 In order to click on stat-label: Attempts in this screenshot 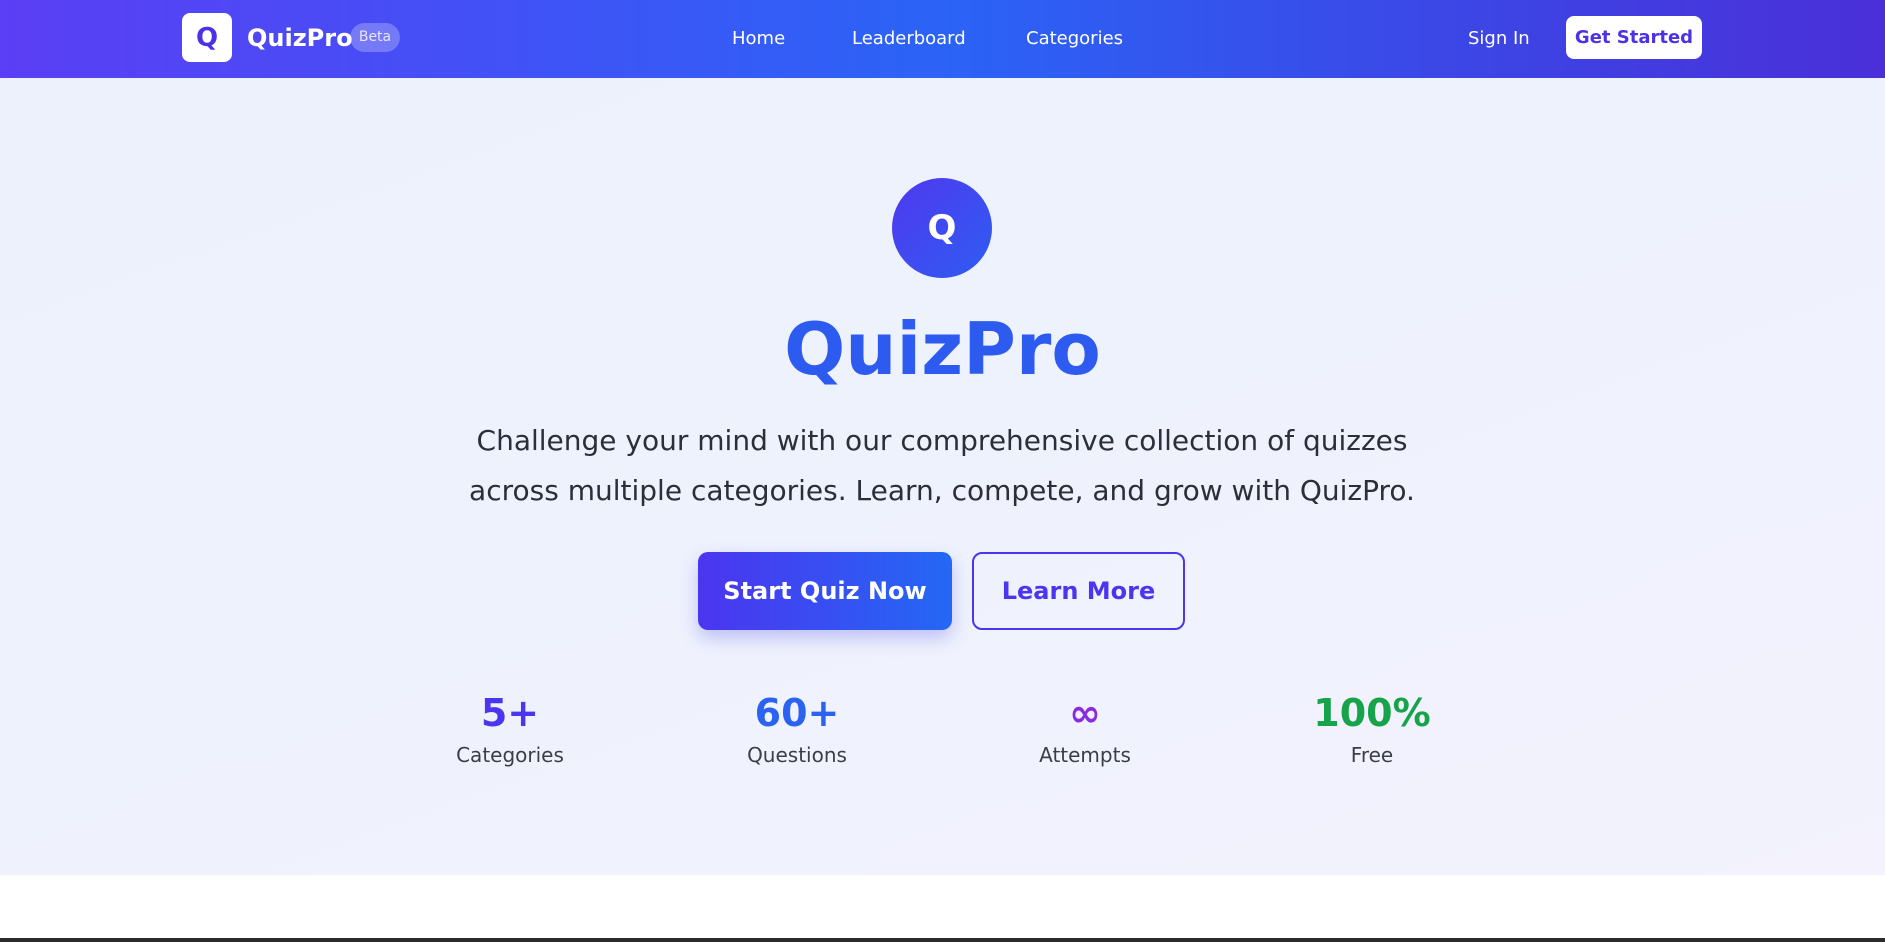, I will do `click(1085, 755)`.